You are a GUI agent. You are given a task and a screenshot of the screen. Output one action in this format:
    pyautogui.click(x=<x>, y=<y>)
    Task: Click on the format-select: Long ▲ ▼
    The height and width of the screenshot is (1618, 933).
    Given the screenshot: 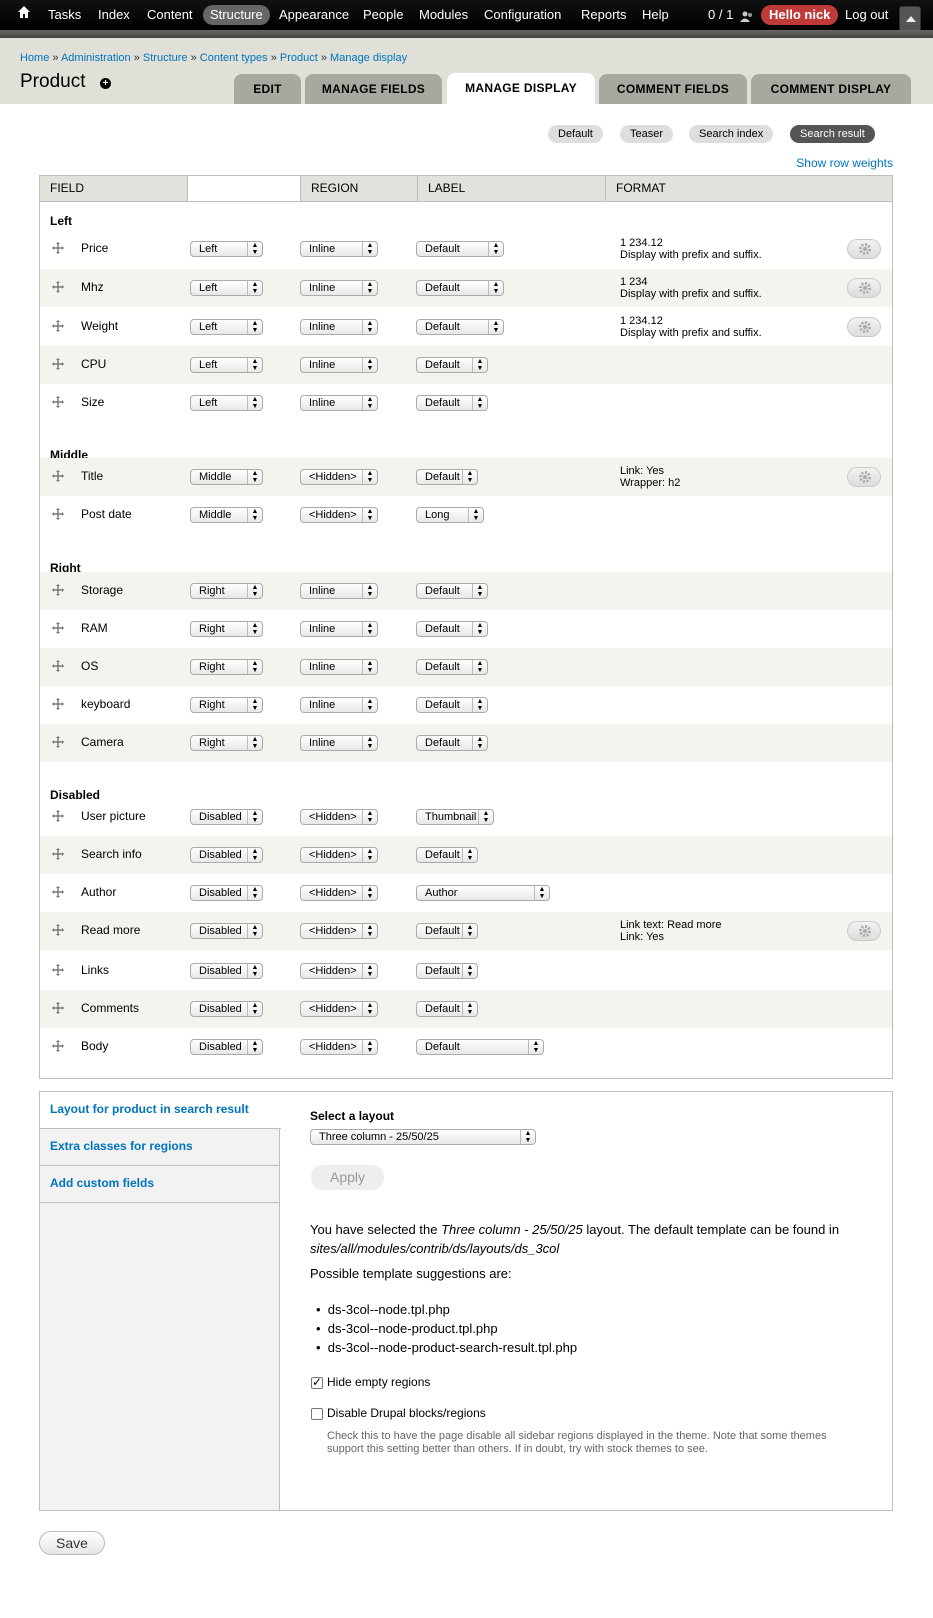 What is the action you would take?
    pyautogui.click(x=450, y=515)
    